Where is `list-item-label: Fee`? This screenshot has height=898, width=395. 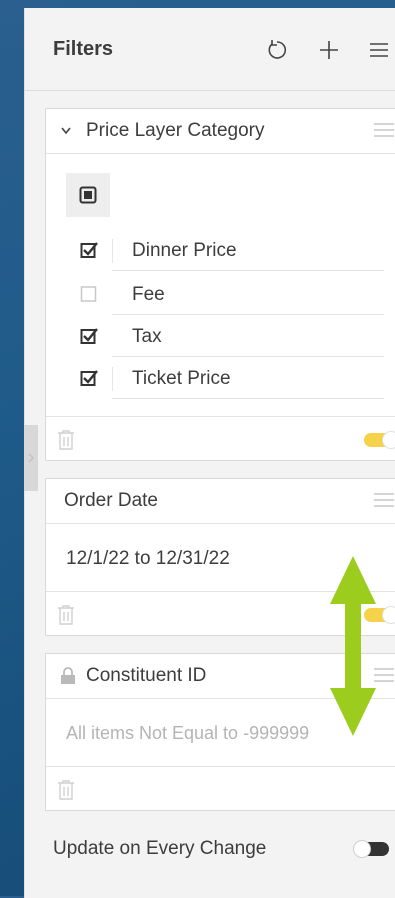 list-item-label: Fee is located at coordinates (148, 294).